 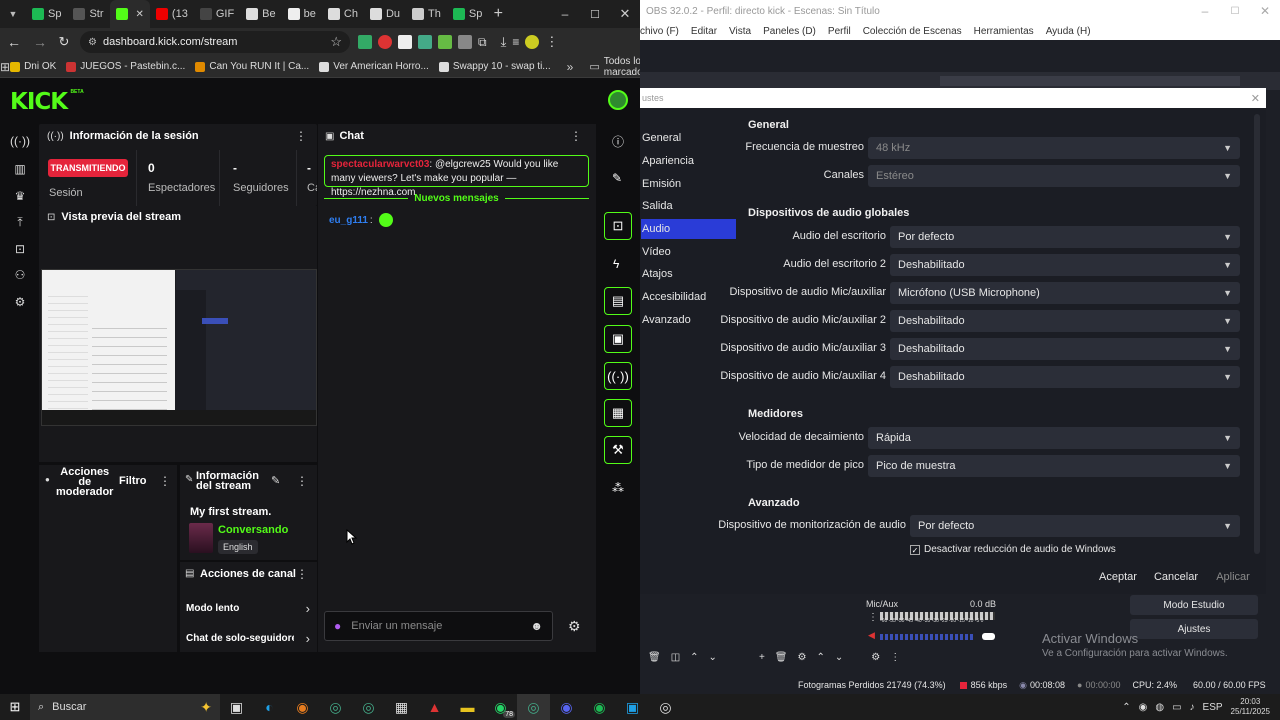 I want to click on advanced-audio-icon: ⚙, so click(x=875, y=657).